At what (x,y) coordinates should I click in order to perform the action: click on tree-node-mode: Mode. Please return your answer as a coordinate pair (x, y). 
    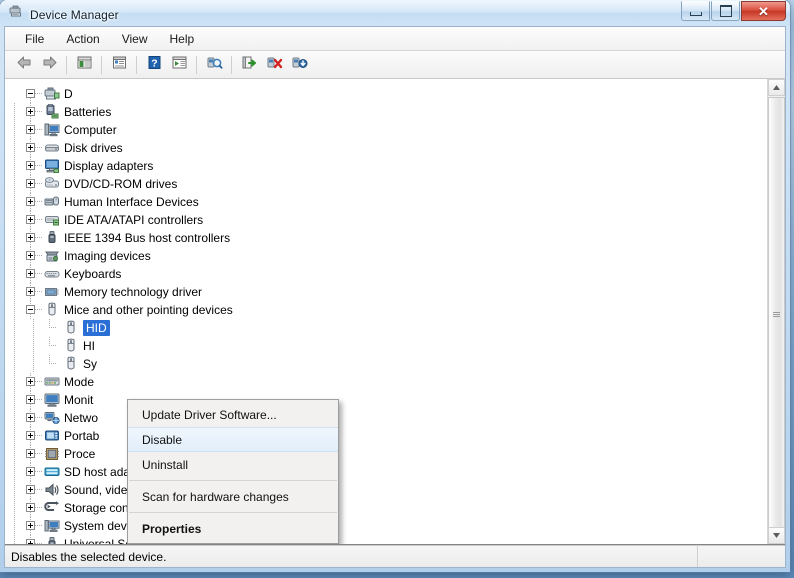
    Looking at the image, I should click on (386, 382).